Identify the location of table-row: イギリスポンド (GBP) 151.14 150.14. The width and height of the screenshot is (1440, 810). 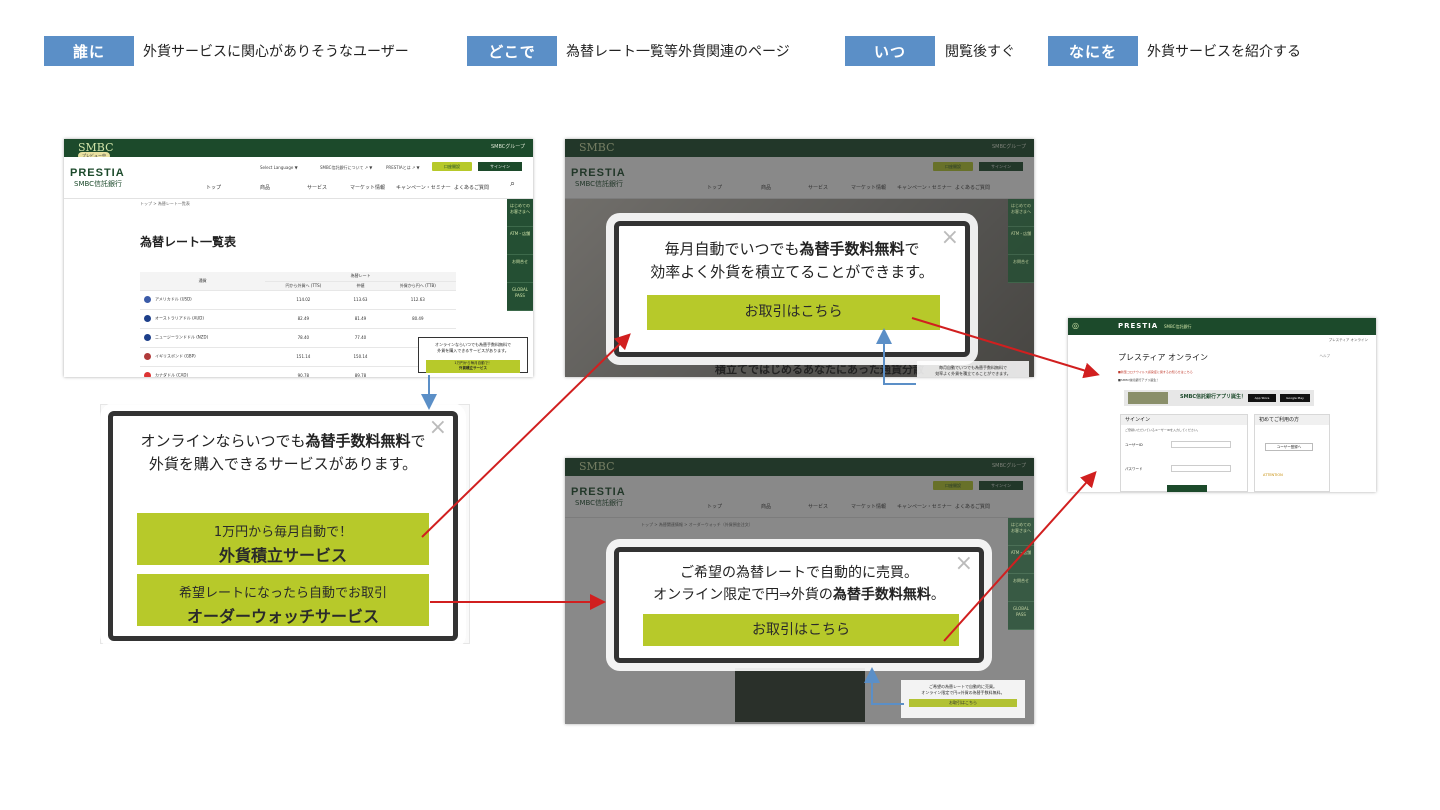
(298, 357).